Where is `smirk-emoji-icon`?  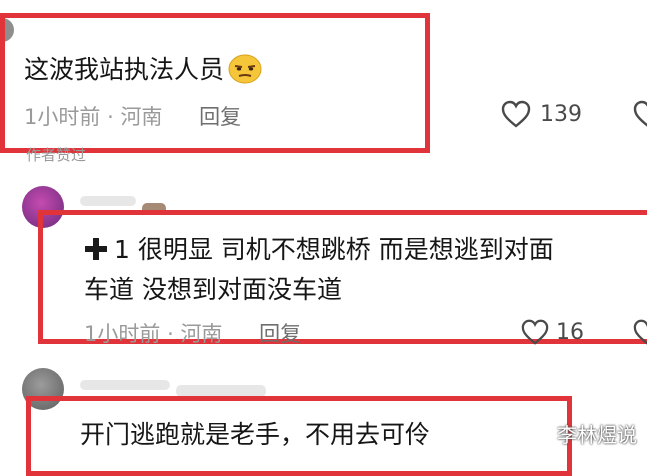
smirk-emoji-icon is located at coordinates (245, 73).